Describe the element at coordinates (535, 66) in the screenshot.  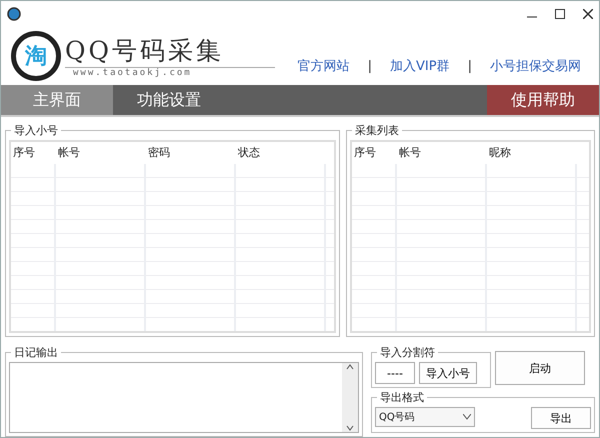
I see `header-link: 小号担保交易网` at that location.